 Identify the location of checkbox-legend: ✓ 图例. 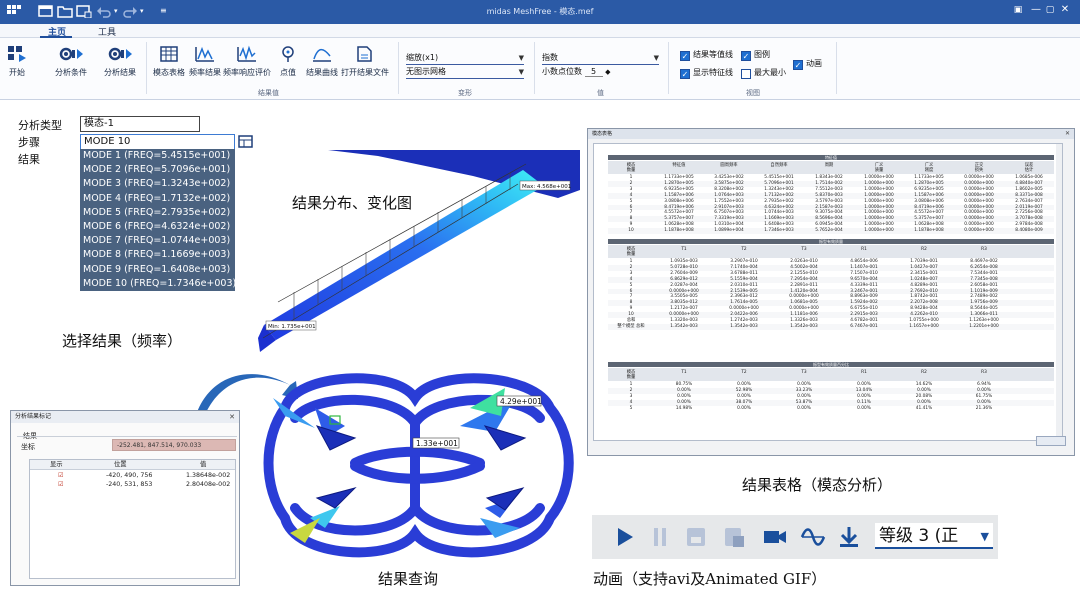
(755, 55).